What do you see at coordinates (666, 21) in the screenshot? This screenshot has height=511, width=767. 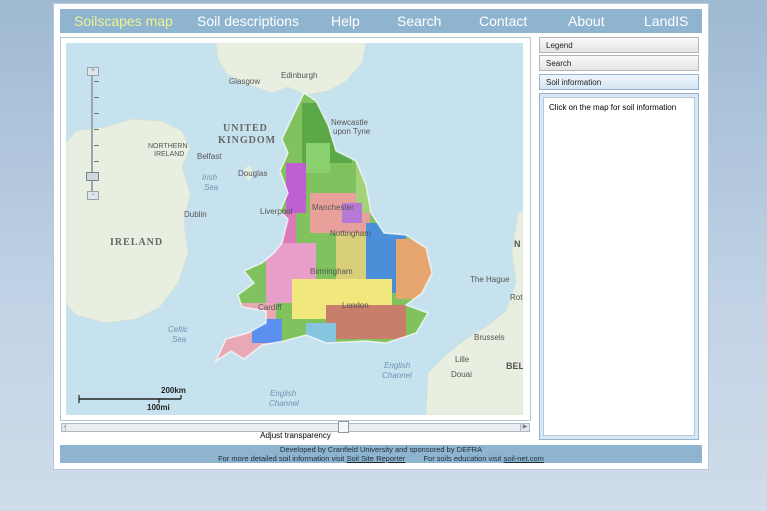 I see `nav-landis: LandIS` at bounding box center [666, 21].